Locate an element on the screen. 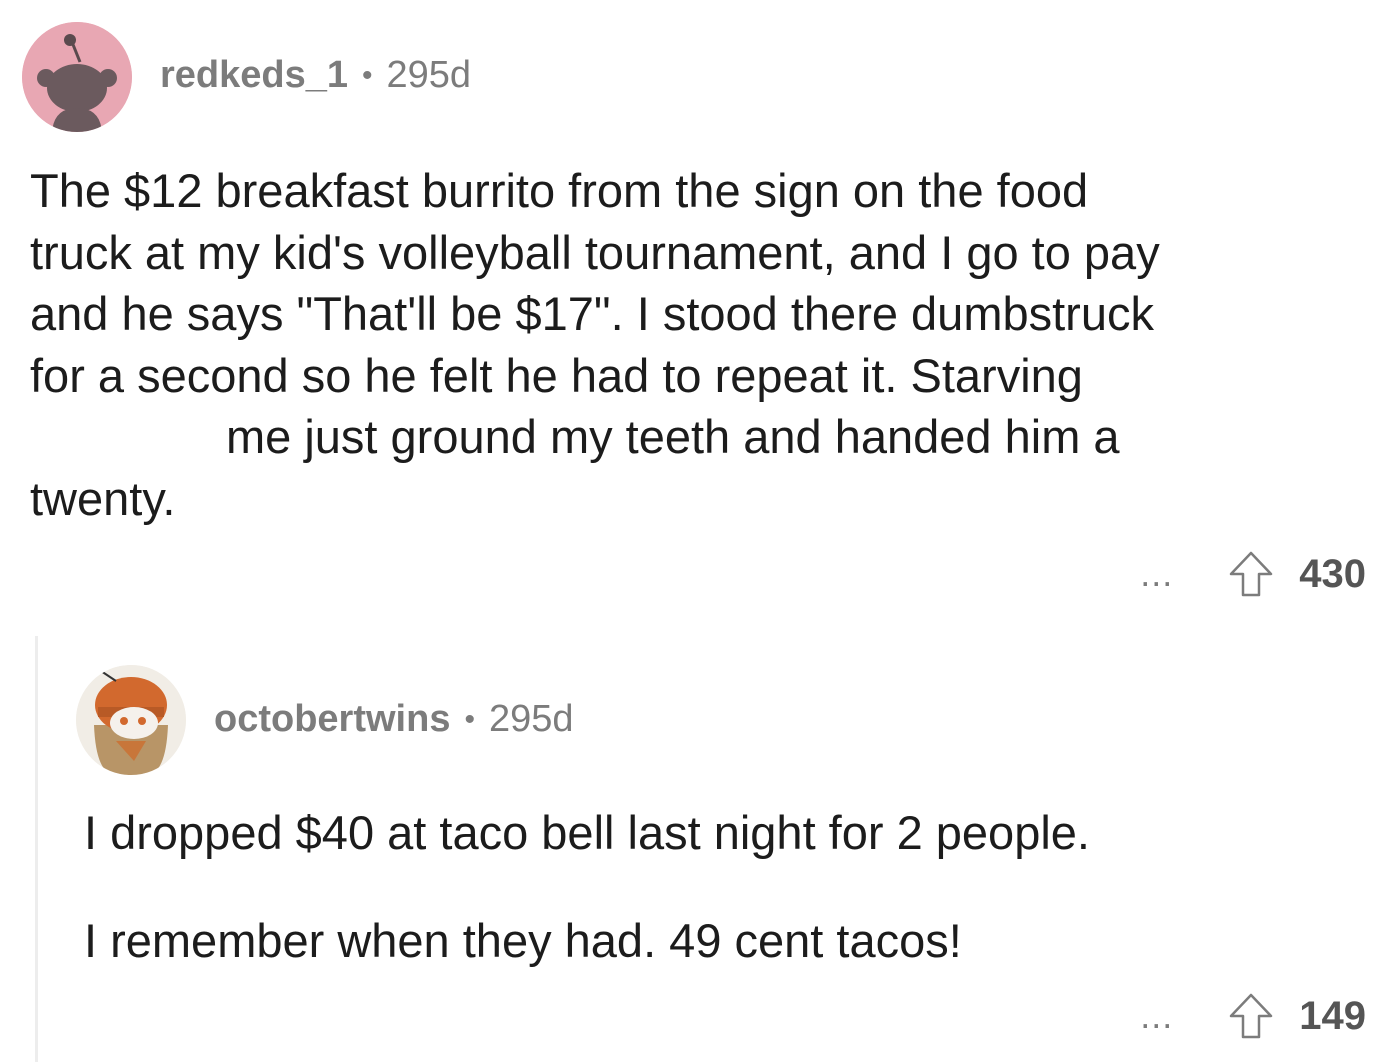  comment-meta: redkeds_1 • 295d is located at coordinates (315, 75).